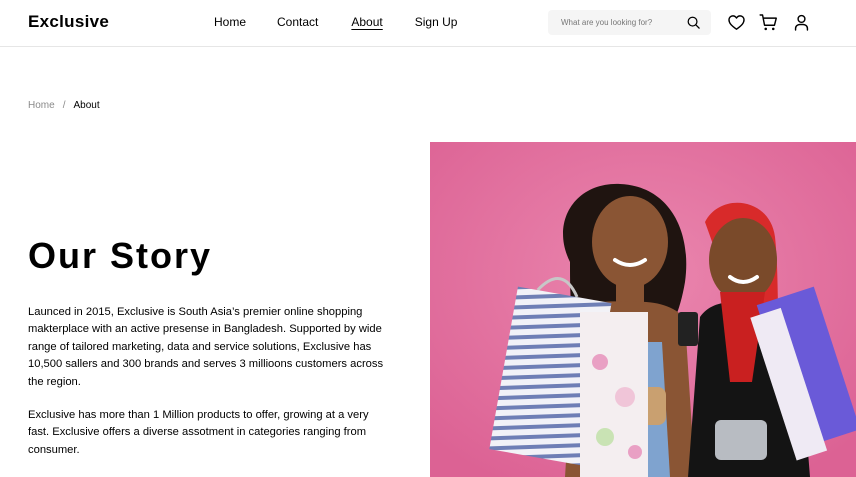 This screenshot has width=856, height=477. I want to click on search-icon, so click(693, 22).